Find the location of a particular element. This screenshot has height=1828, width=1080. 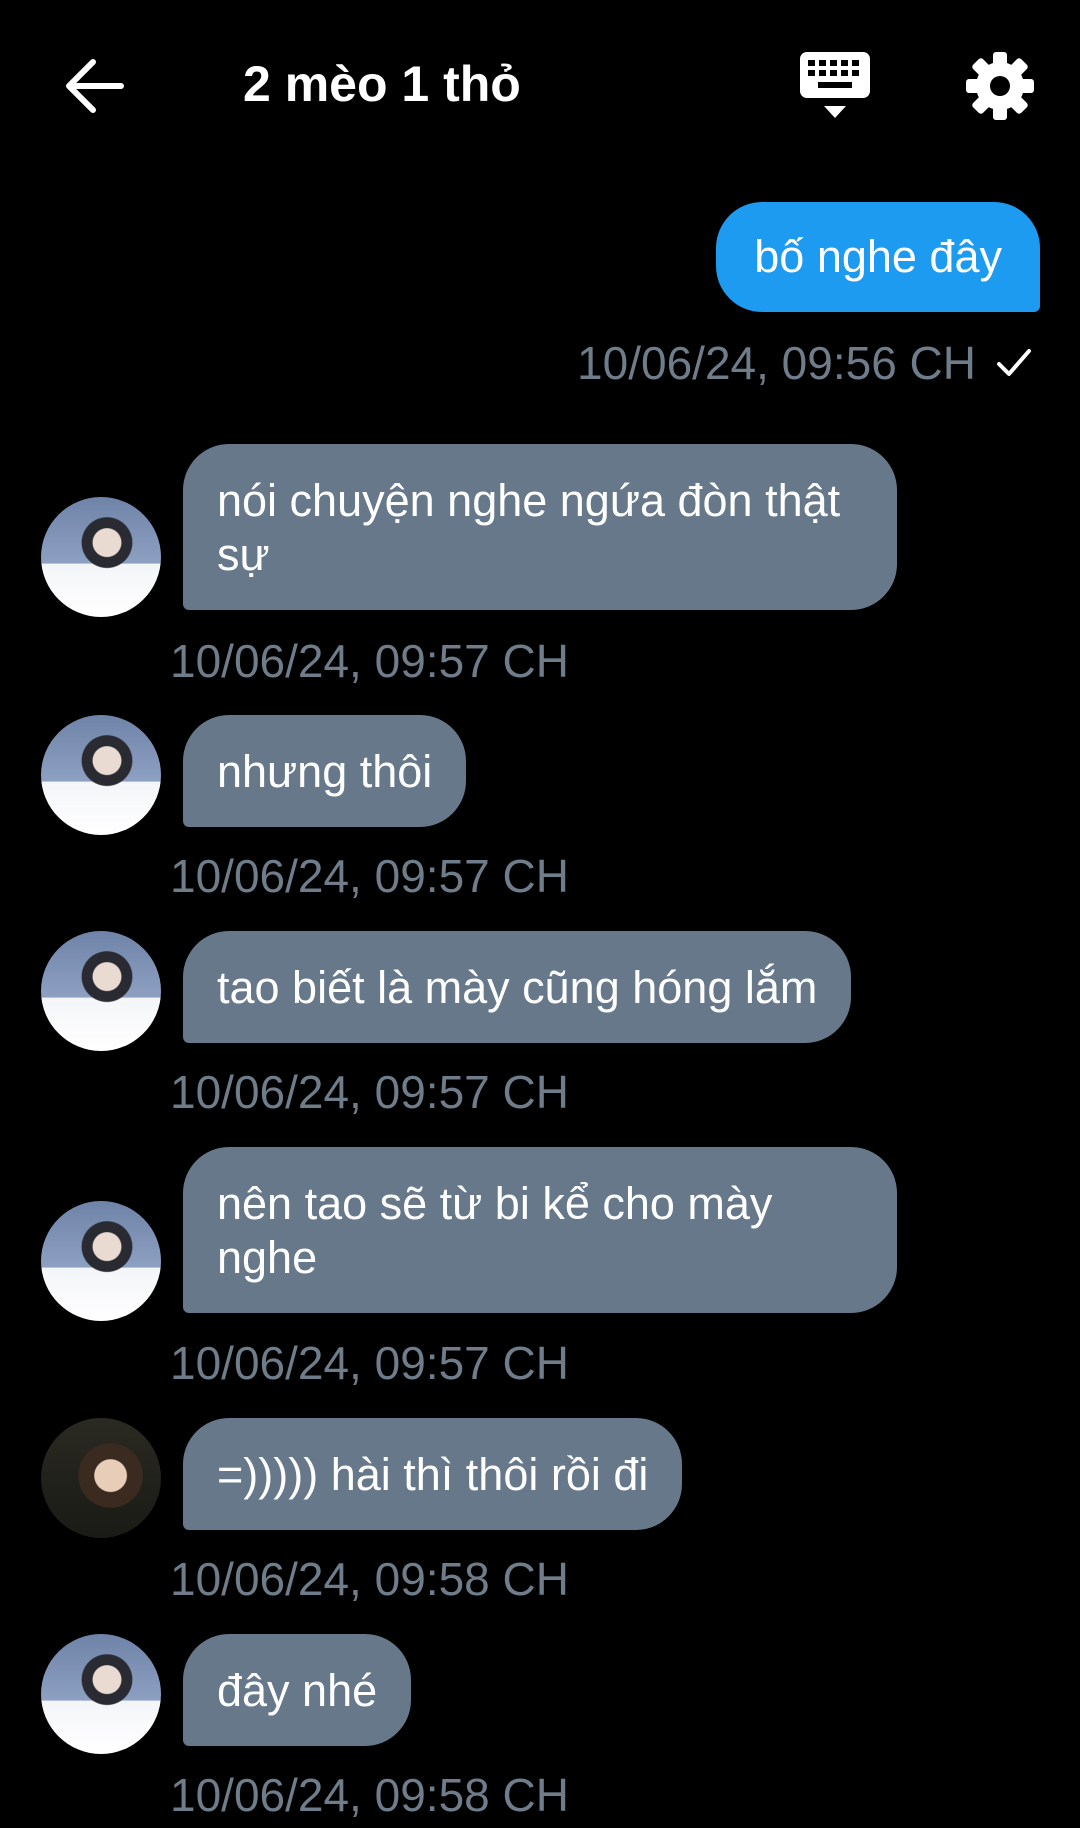

keyboard-icon is located at coordinates (835, 85).